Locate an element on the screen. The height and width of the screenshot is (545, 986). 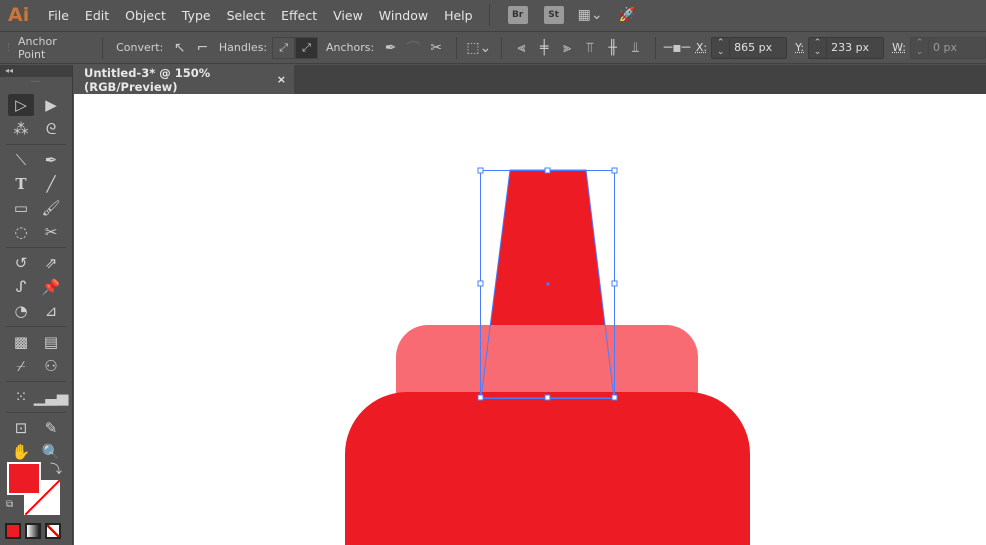
direct-selection-tool-icon: ▶ is located at coordinates (51, 105).